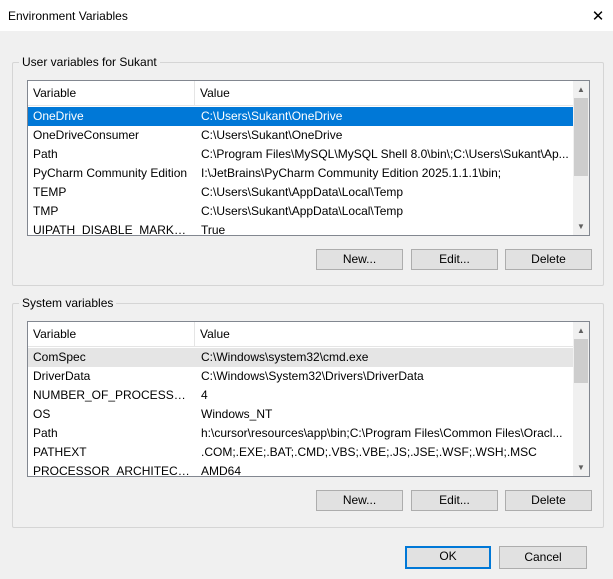 This screenshot has width=613, height=579. I want to click on system-variable-row-comspec: ComSpec C:\Windows\system32\cmd.exe, so click(300, 357).